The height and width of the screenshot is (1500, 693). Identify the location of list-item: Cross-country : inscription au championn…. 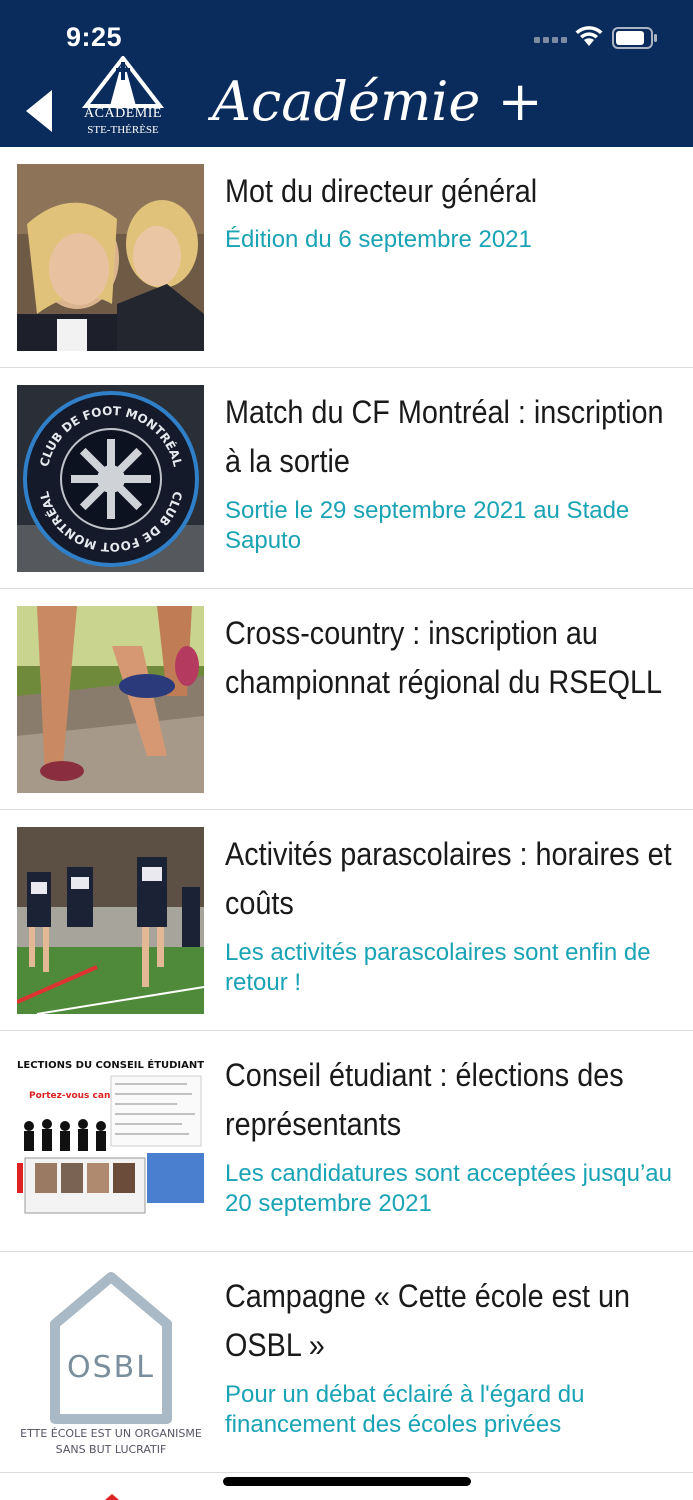
(346, 699).